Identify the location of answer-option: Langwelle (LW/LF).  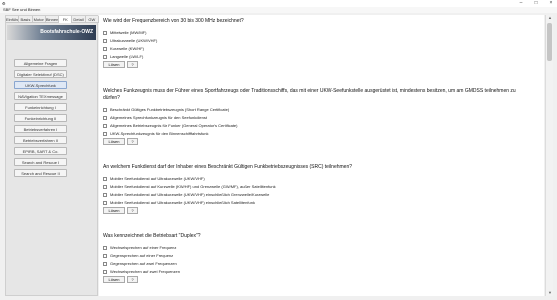
(318, 56).